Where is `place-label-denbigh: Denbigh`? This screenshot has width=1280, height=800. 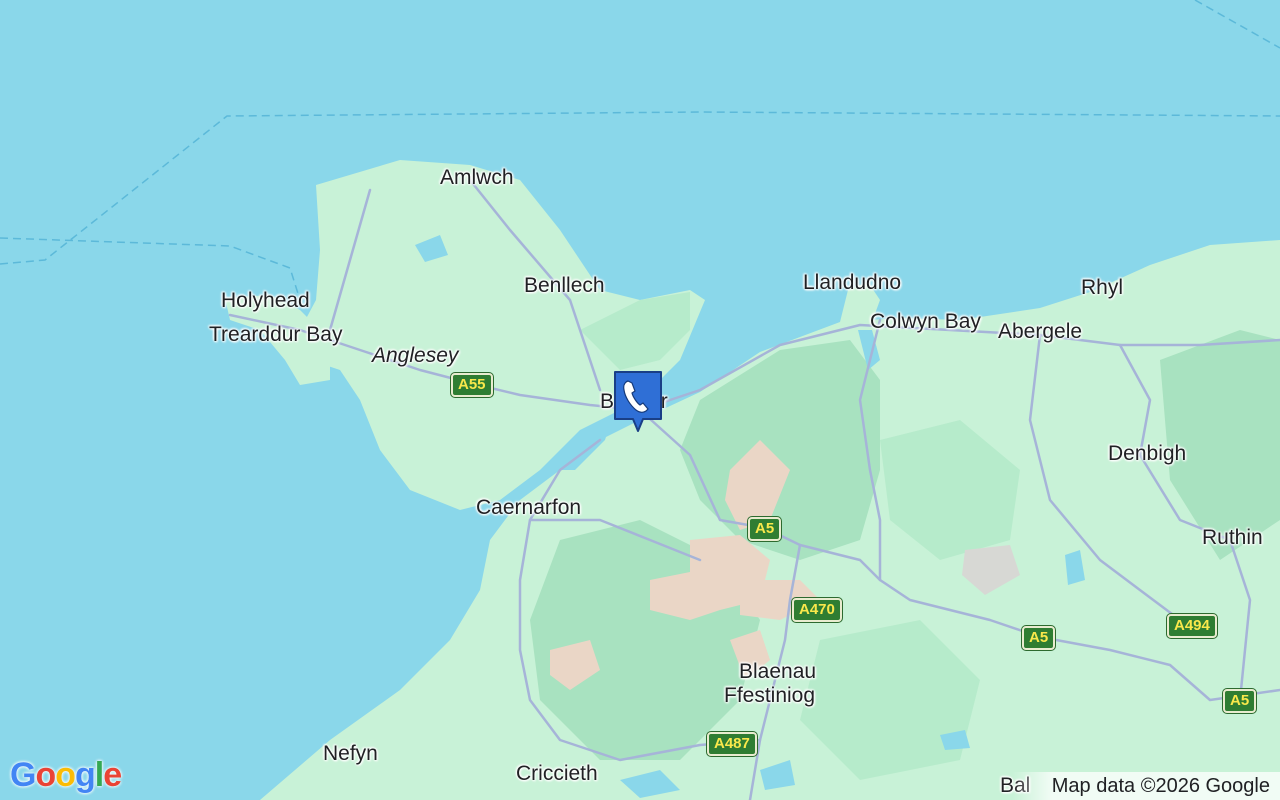
place-label-denbigh: Denbigh is located at coordinates (1147, 453).